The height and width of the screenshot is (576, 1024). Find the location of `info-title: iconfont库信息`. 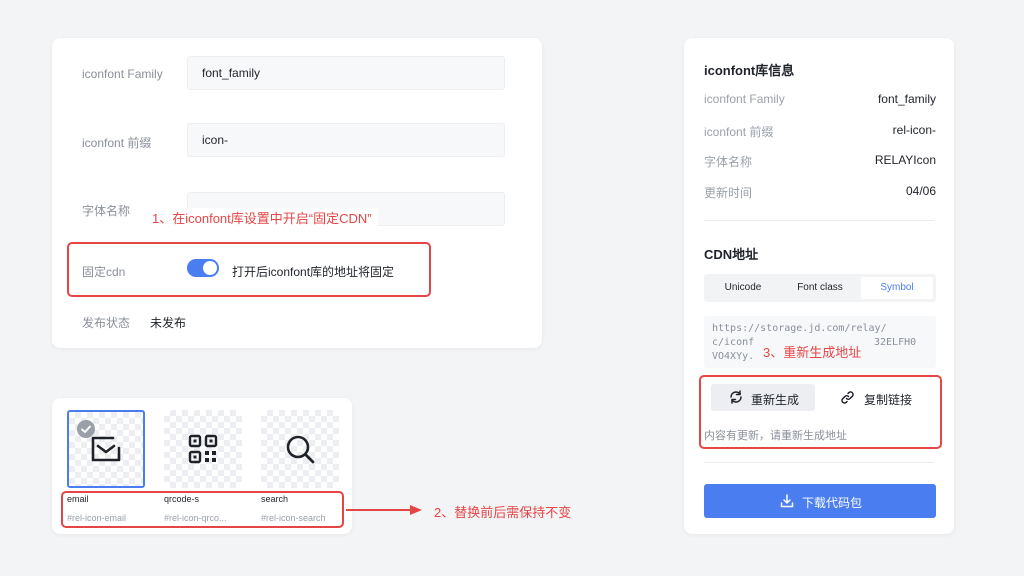

info-title: iconfont库信息 is located at coordinates (749, 70).